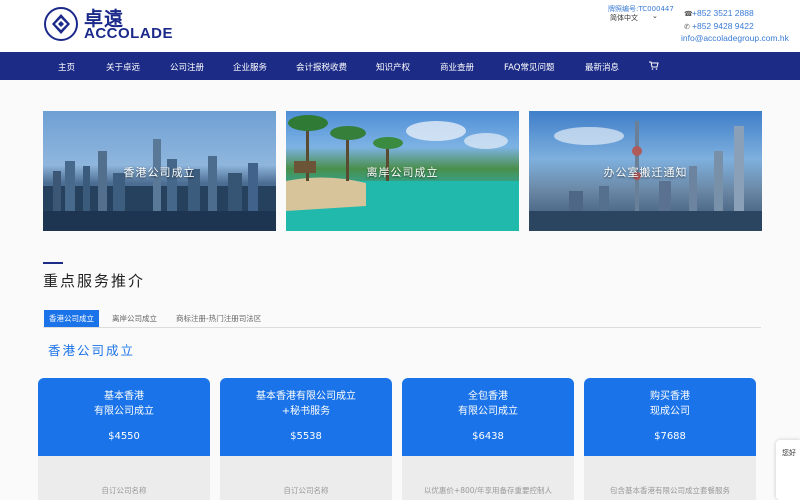  I want to click on tab-hk-company: 香港公司成立, so click(71, 318).